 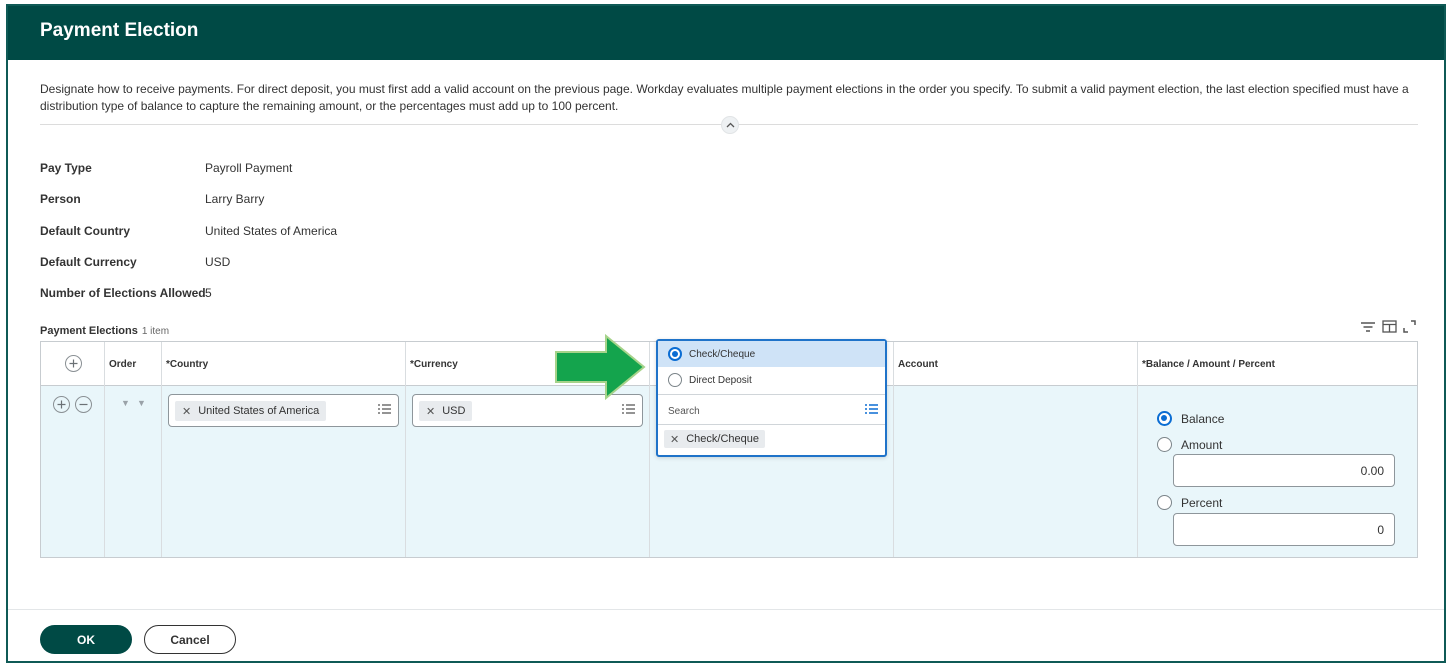 What do you see at coordinates (1203, 418) in the screenshot?
I see `balance-label: Balance` at bounding box center [1203, 418].